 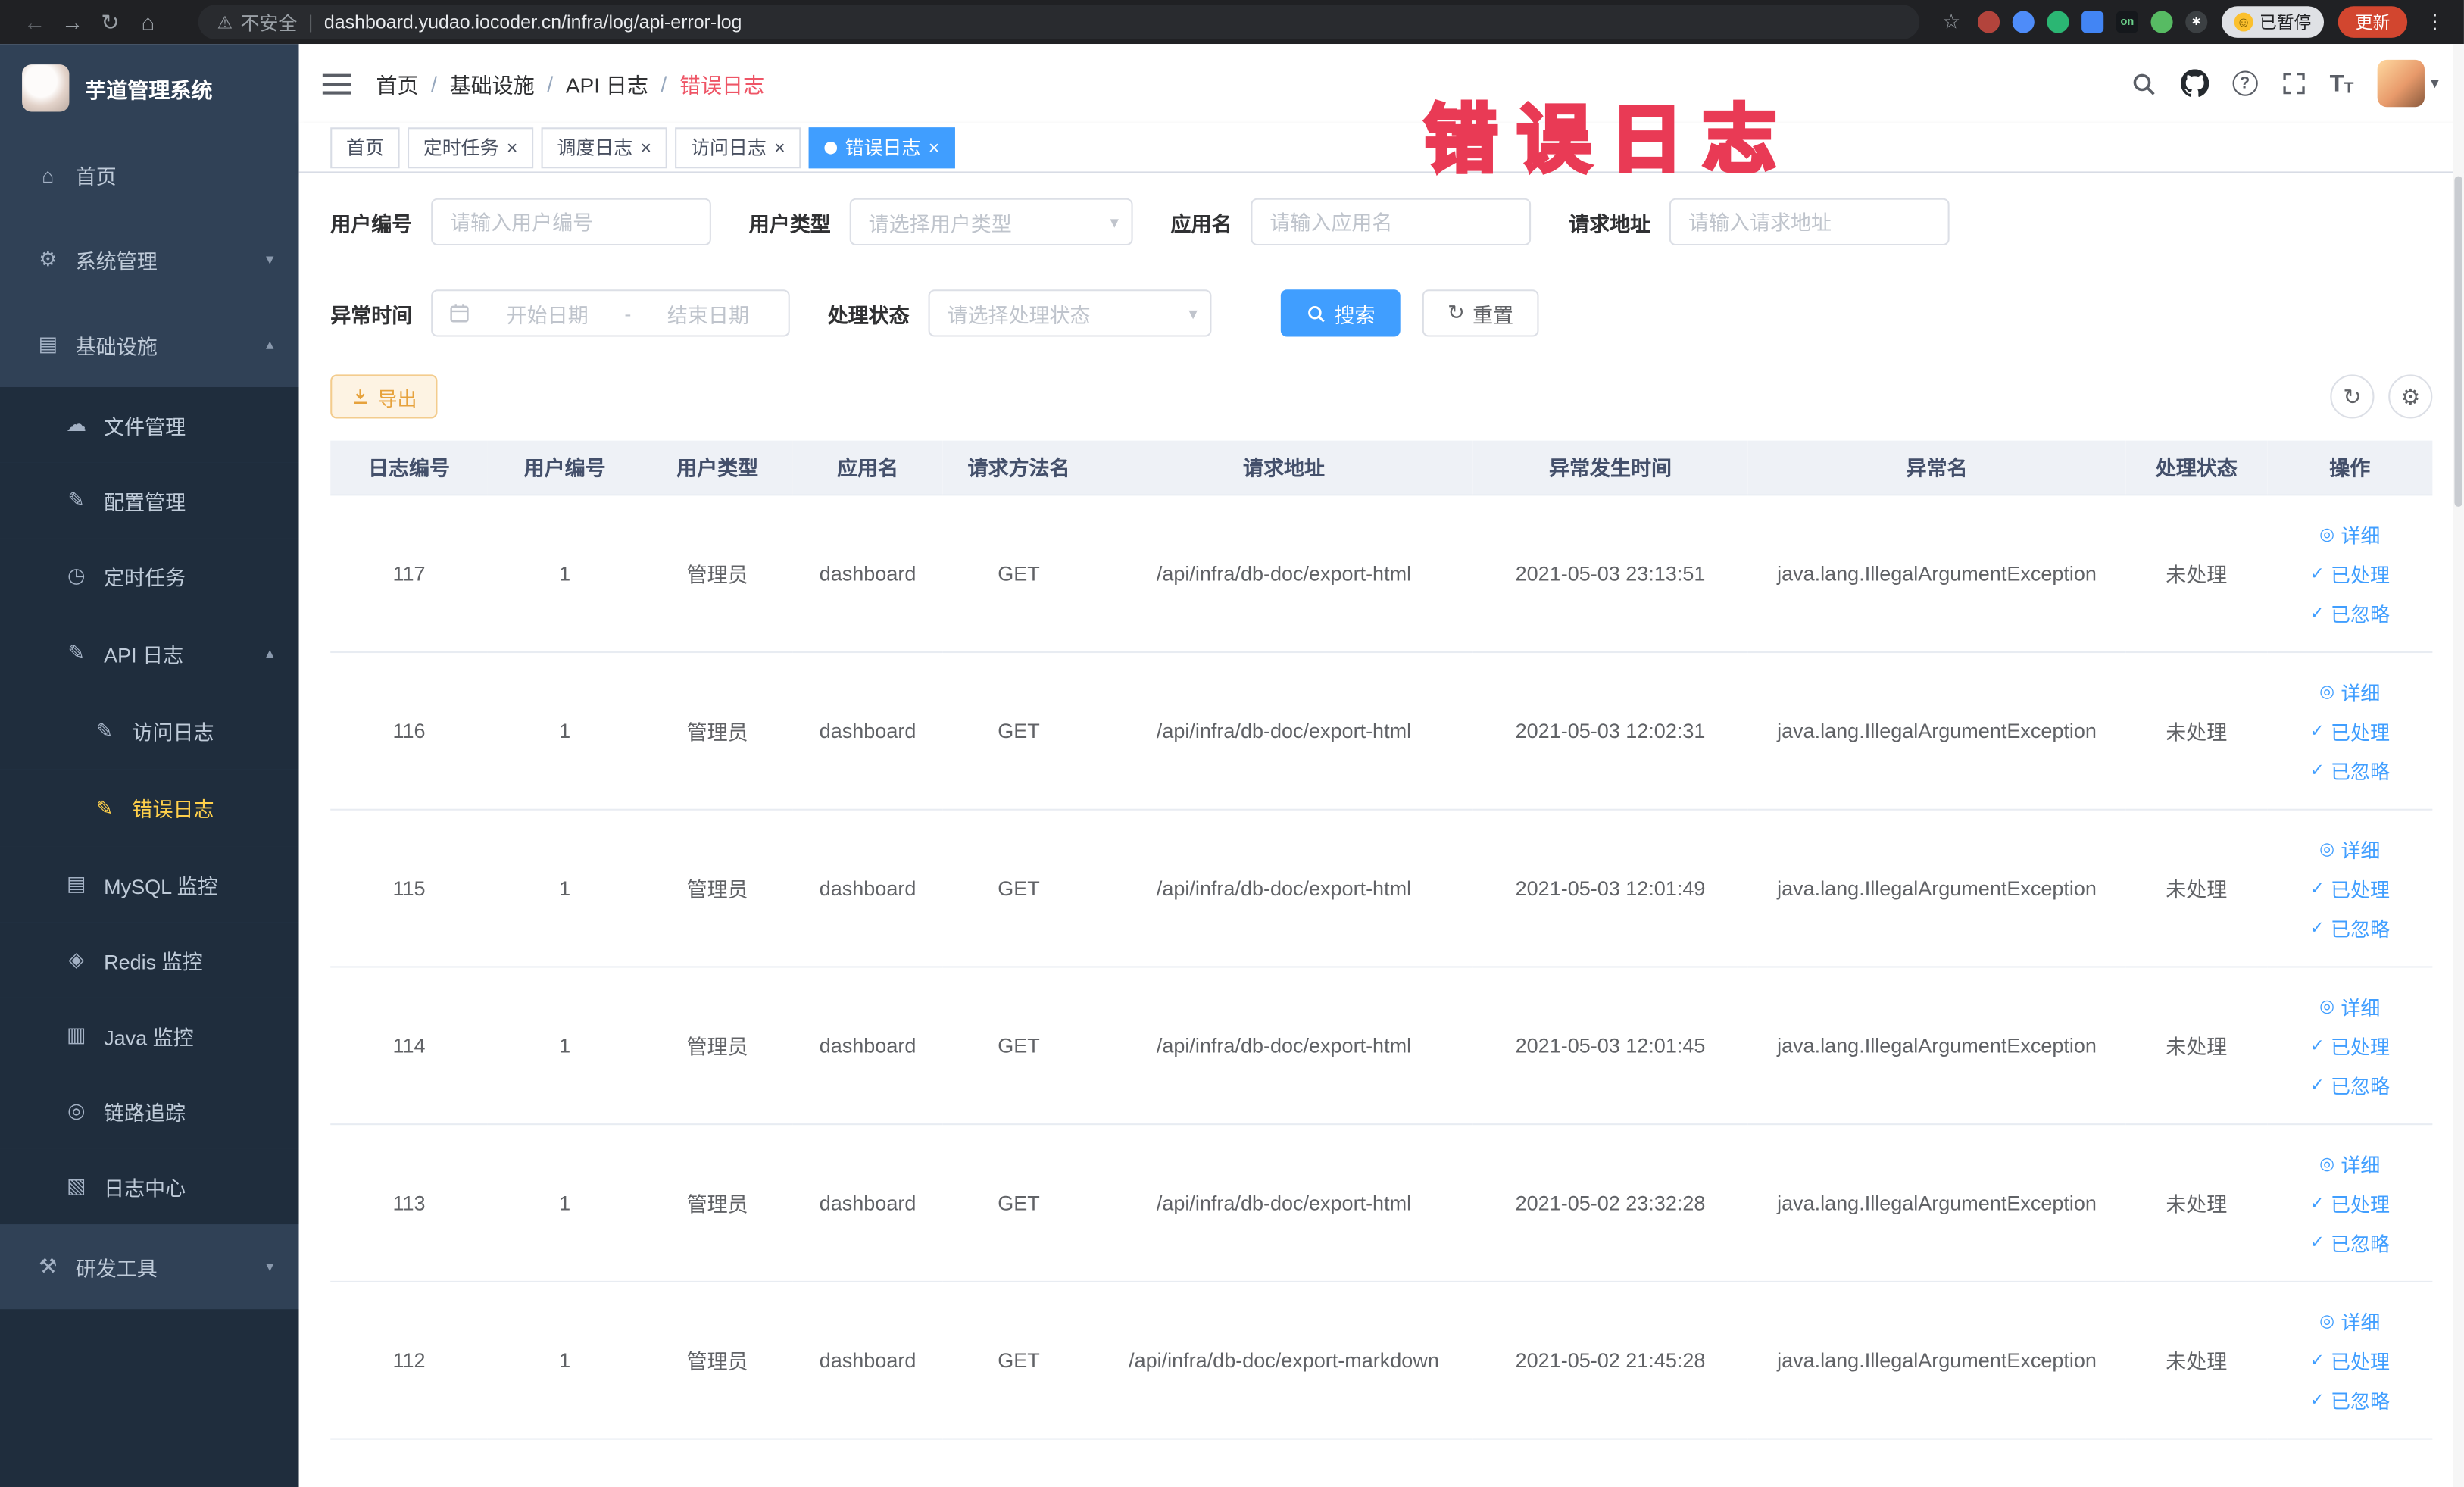 What do you see at coordinates (149, 1186) in the screenshot?
I see `sidebar-item-log-center: ▧ 日志中心` at bounding box center [149, 1186].